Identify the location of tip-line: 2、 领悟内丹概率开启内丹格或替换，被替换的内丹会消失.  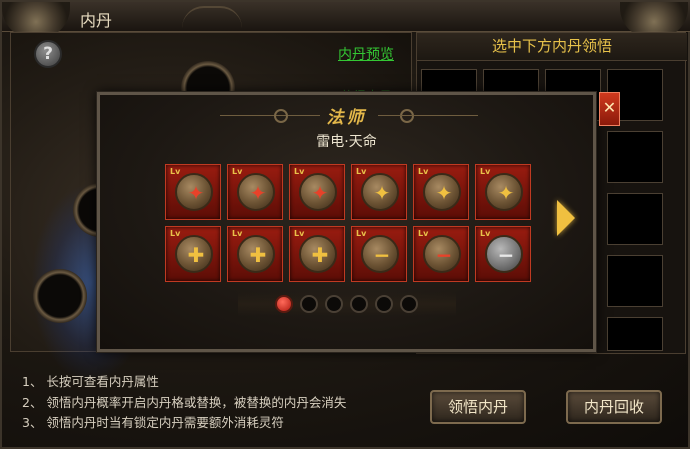
(184, 402).